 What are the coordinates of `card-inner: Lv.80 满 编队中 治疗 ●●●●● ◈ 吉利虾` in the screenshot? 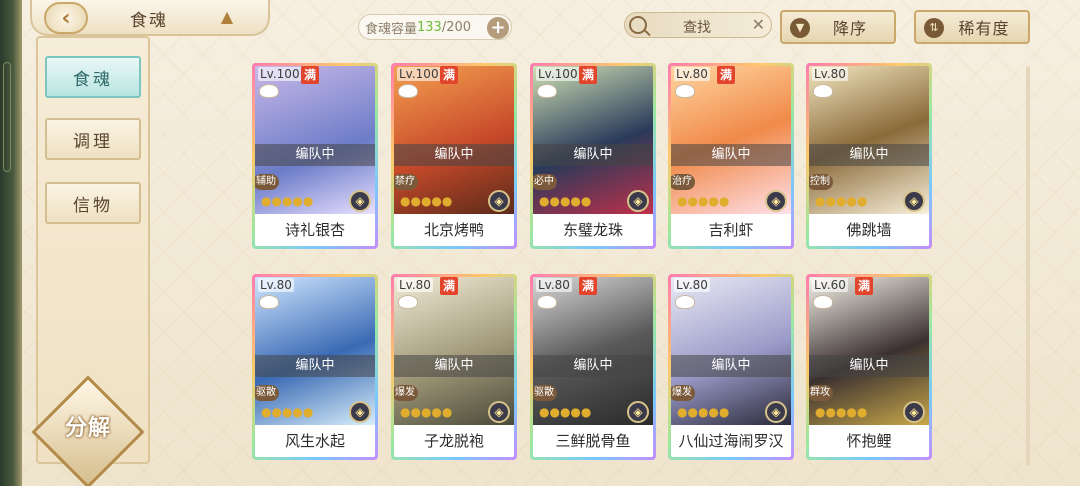 It's located at (731, 156).